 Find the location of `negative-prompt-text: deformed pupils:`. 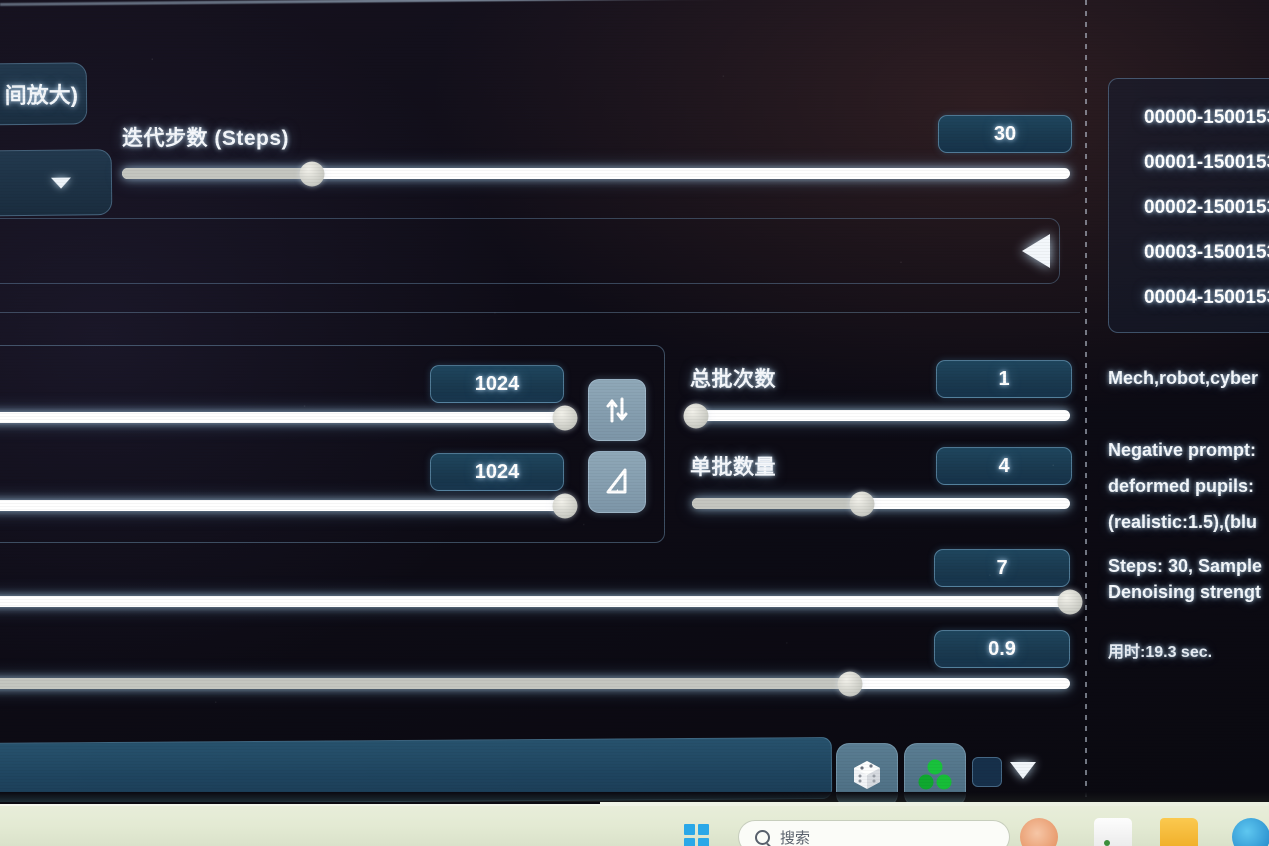

negative-prompt-text: deformed pupils: is located at coordinates (1181, 486).